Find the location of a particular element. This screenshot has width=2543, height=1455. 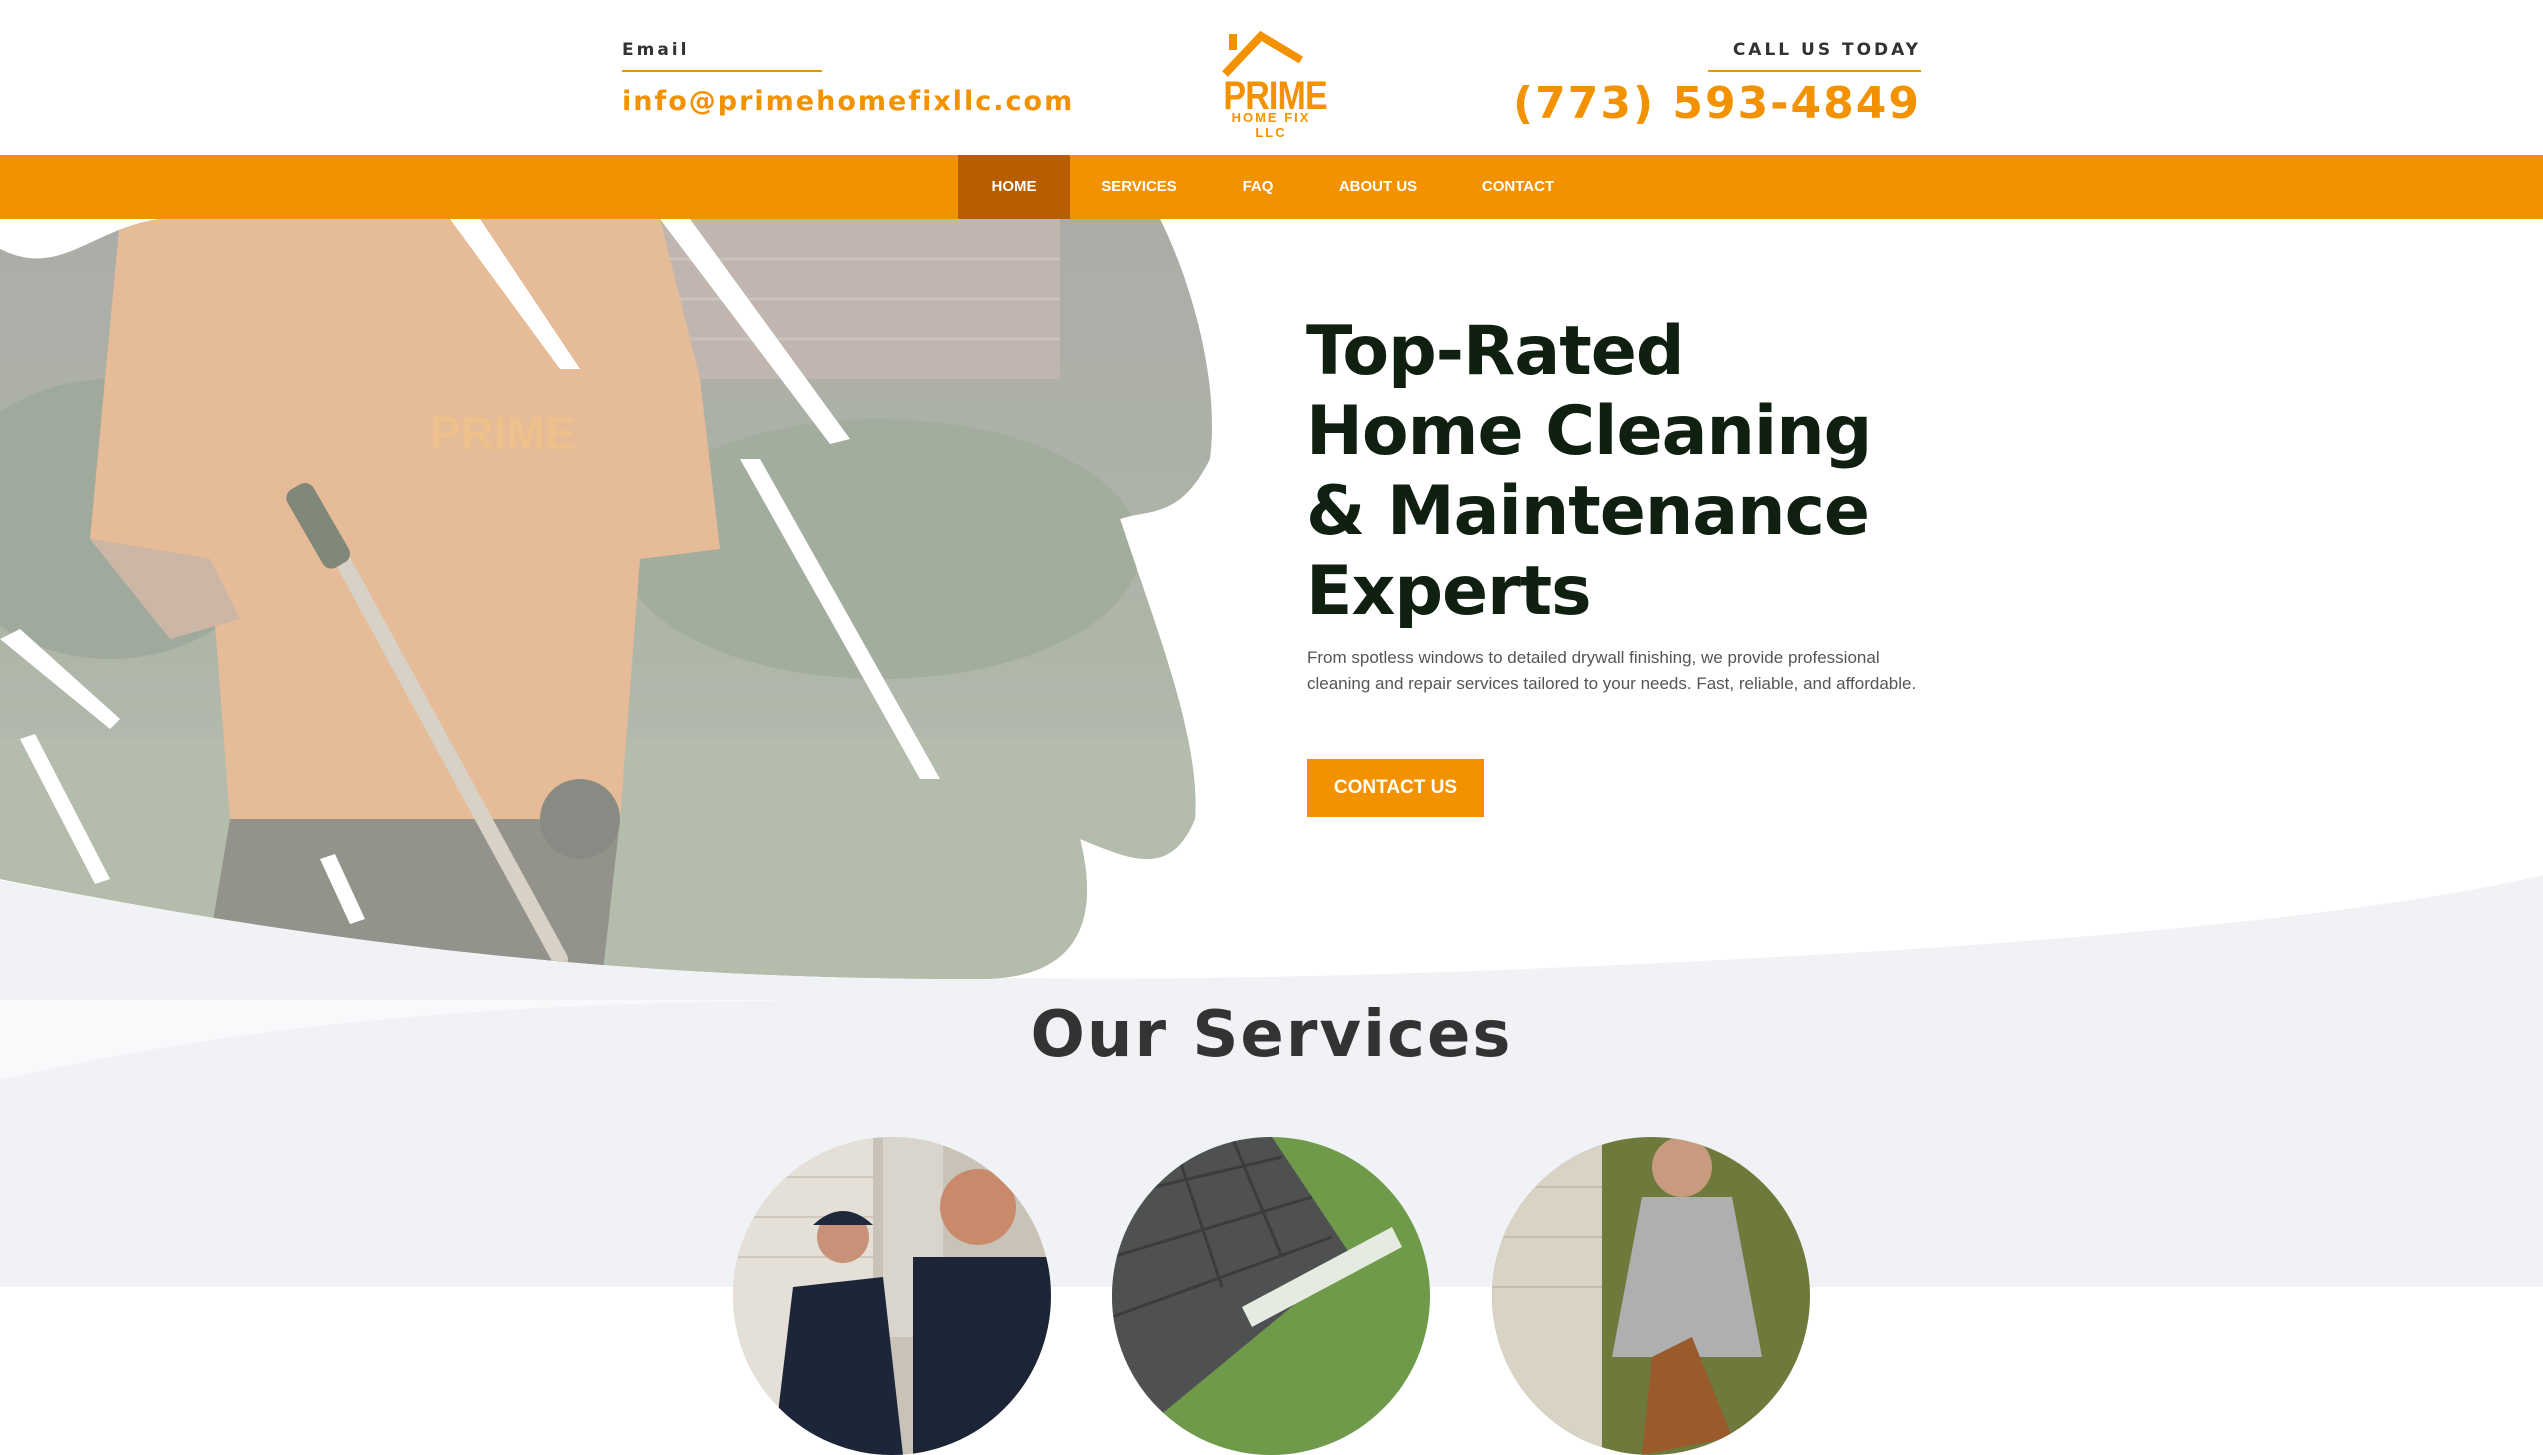

lawn-worker-photo is located at coordinates (1651, 1296).